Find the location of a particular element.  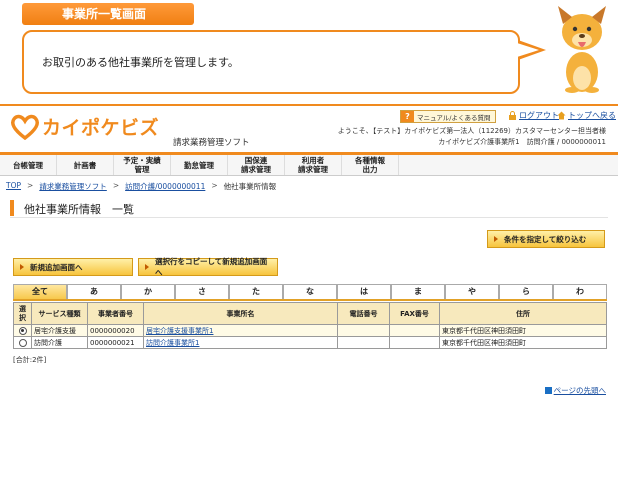

filter-button-label: 条件を指定して絞り込む is located at coordinates (545, 239).